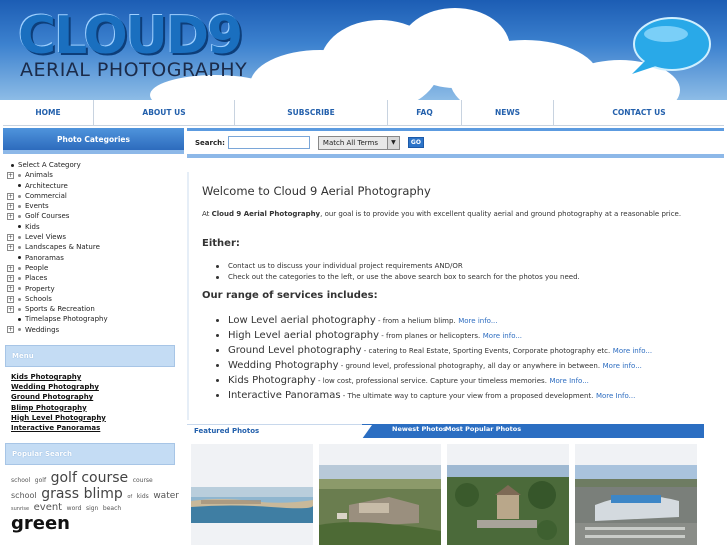 This screenshot has width=727, height=545. What do you see at coordinates (93, 196) in the screenshot?
I see `category-item: + Commercial` at bounding box center [93, 196].